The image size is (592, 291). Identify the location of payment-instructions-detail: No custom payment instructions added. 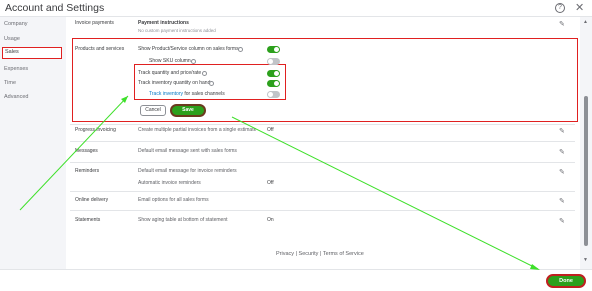
(177, 30).